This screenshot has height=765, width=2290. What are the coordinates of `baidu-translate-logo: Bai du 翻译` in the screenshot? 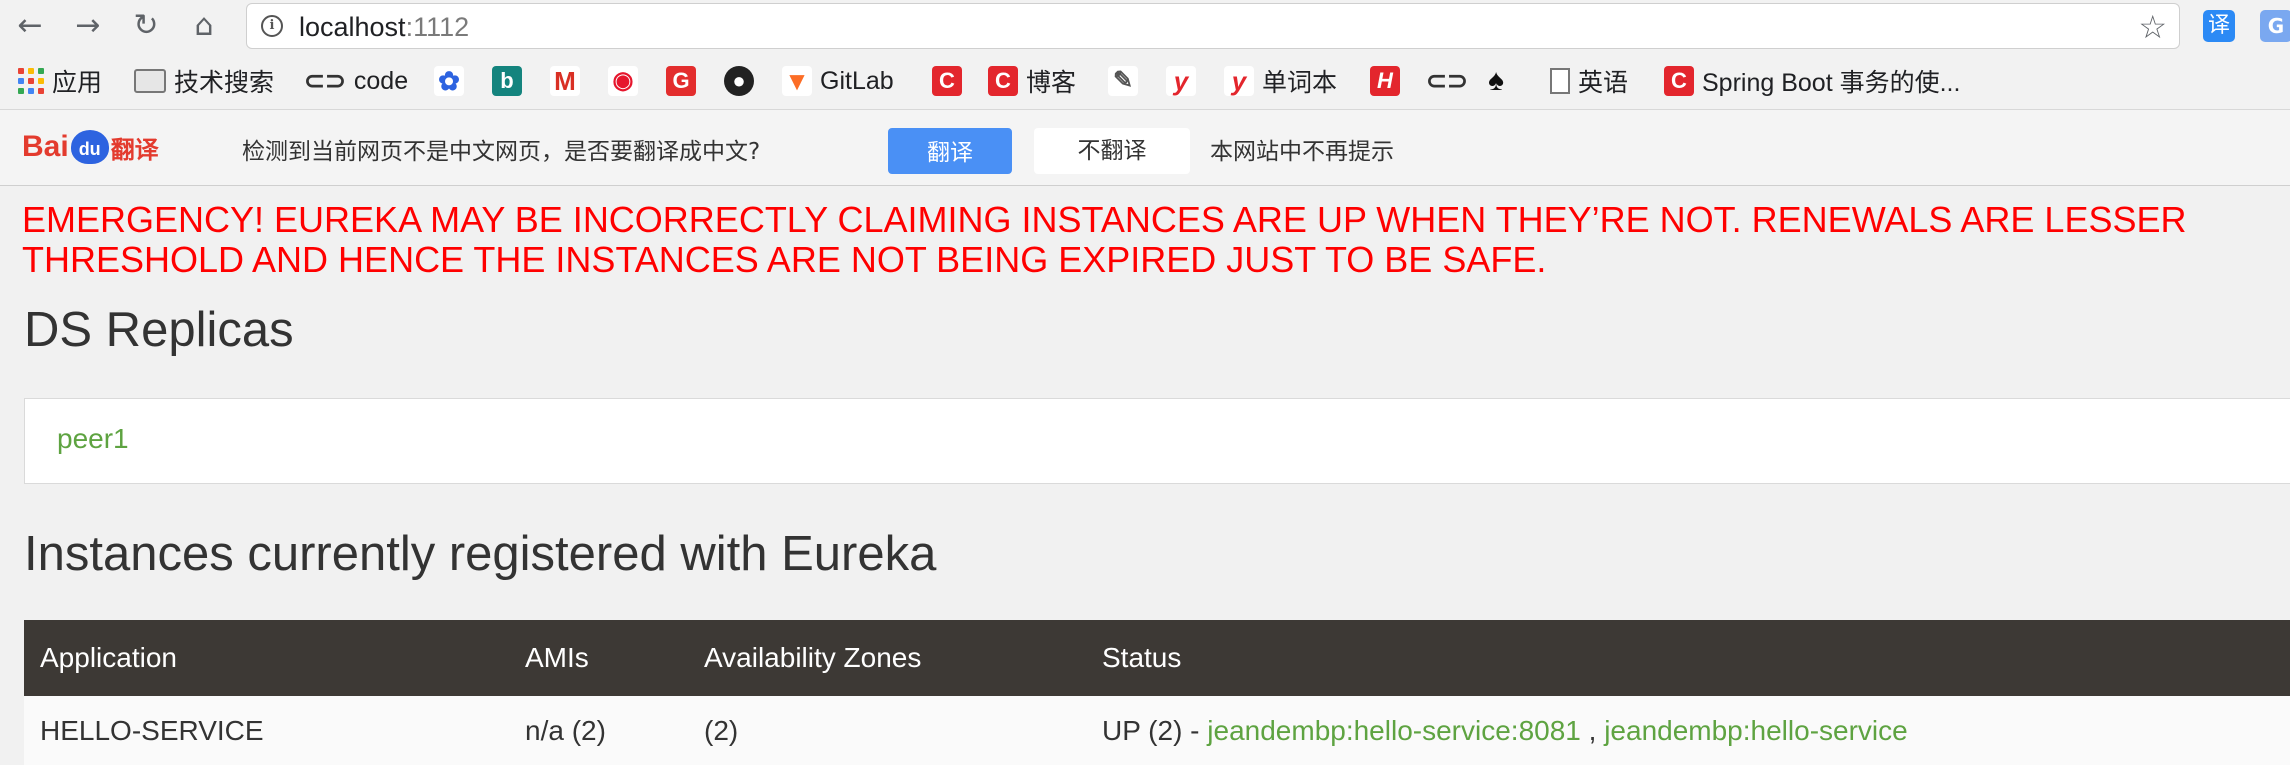 It's located at (90, 147).